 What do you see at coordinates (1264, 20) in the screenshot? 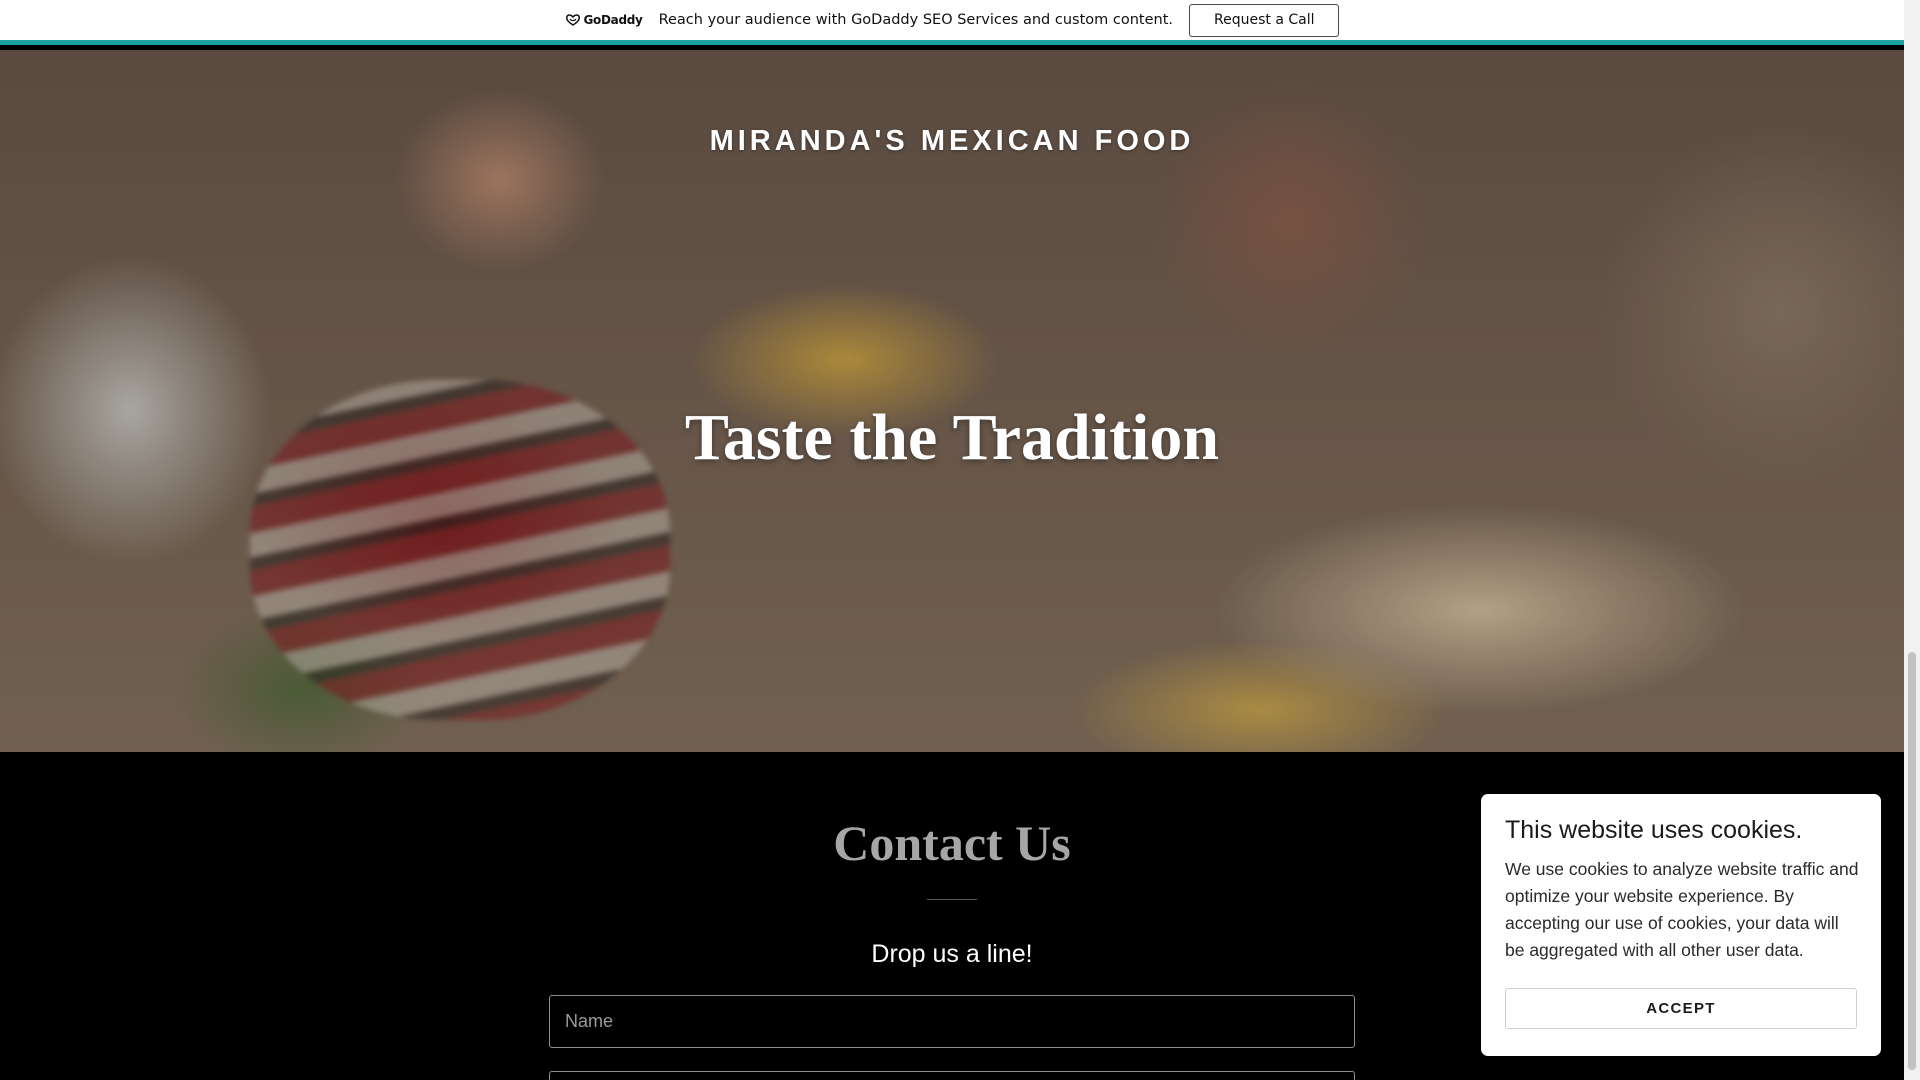
I see `request-call-button: Request a Call` at bounding box center [1264, 20].